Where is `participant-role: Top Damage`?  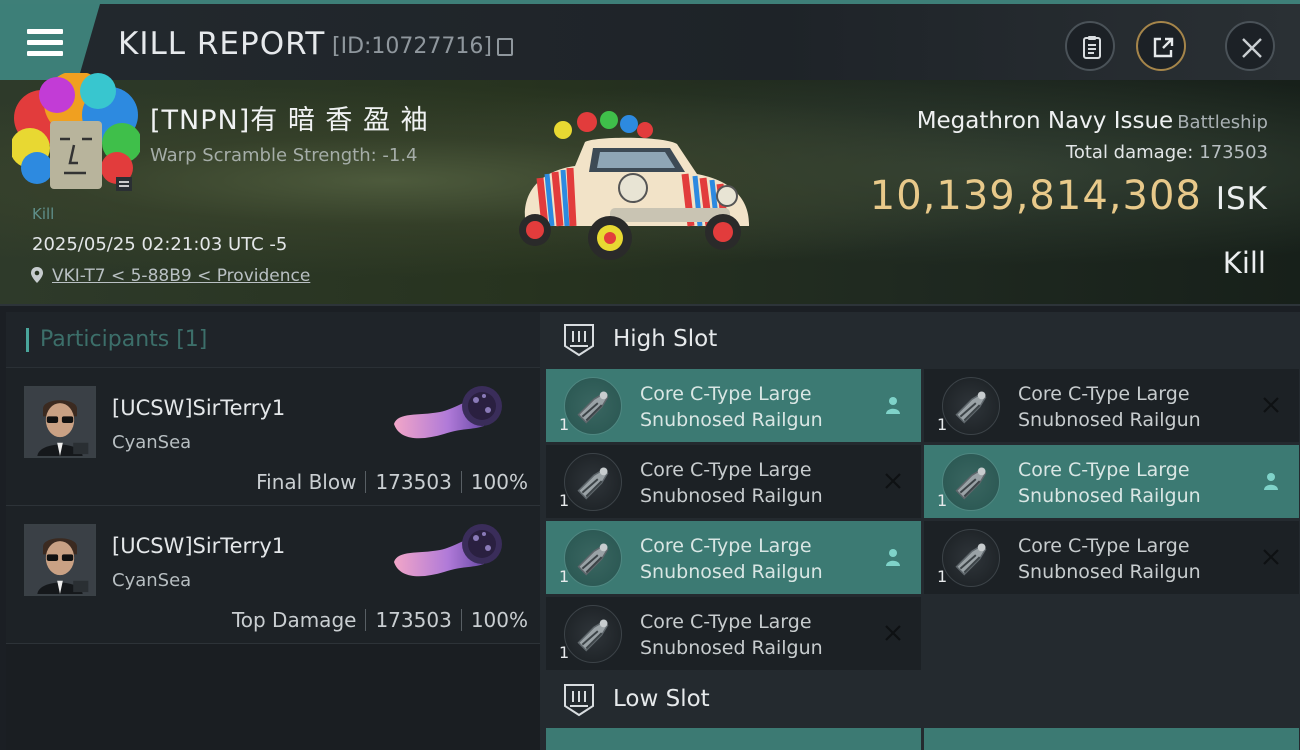
participant-role: Top Damage is located at coordinates (294, 620).